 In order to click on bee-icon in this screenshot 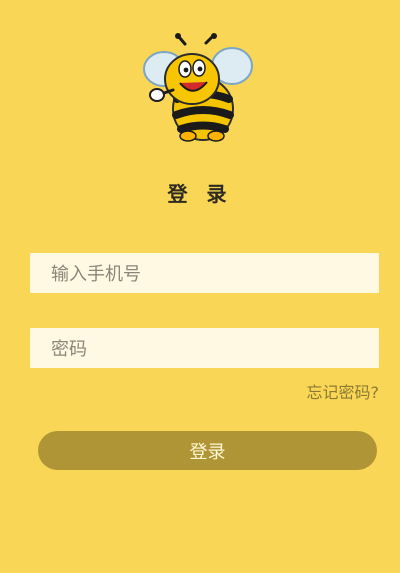, I will do `click(198, 87)`.